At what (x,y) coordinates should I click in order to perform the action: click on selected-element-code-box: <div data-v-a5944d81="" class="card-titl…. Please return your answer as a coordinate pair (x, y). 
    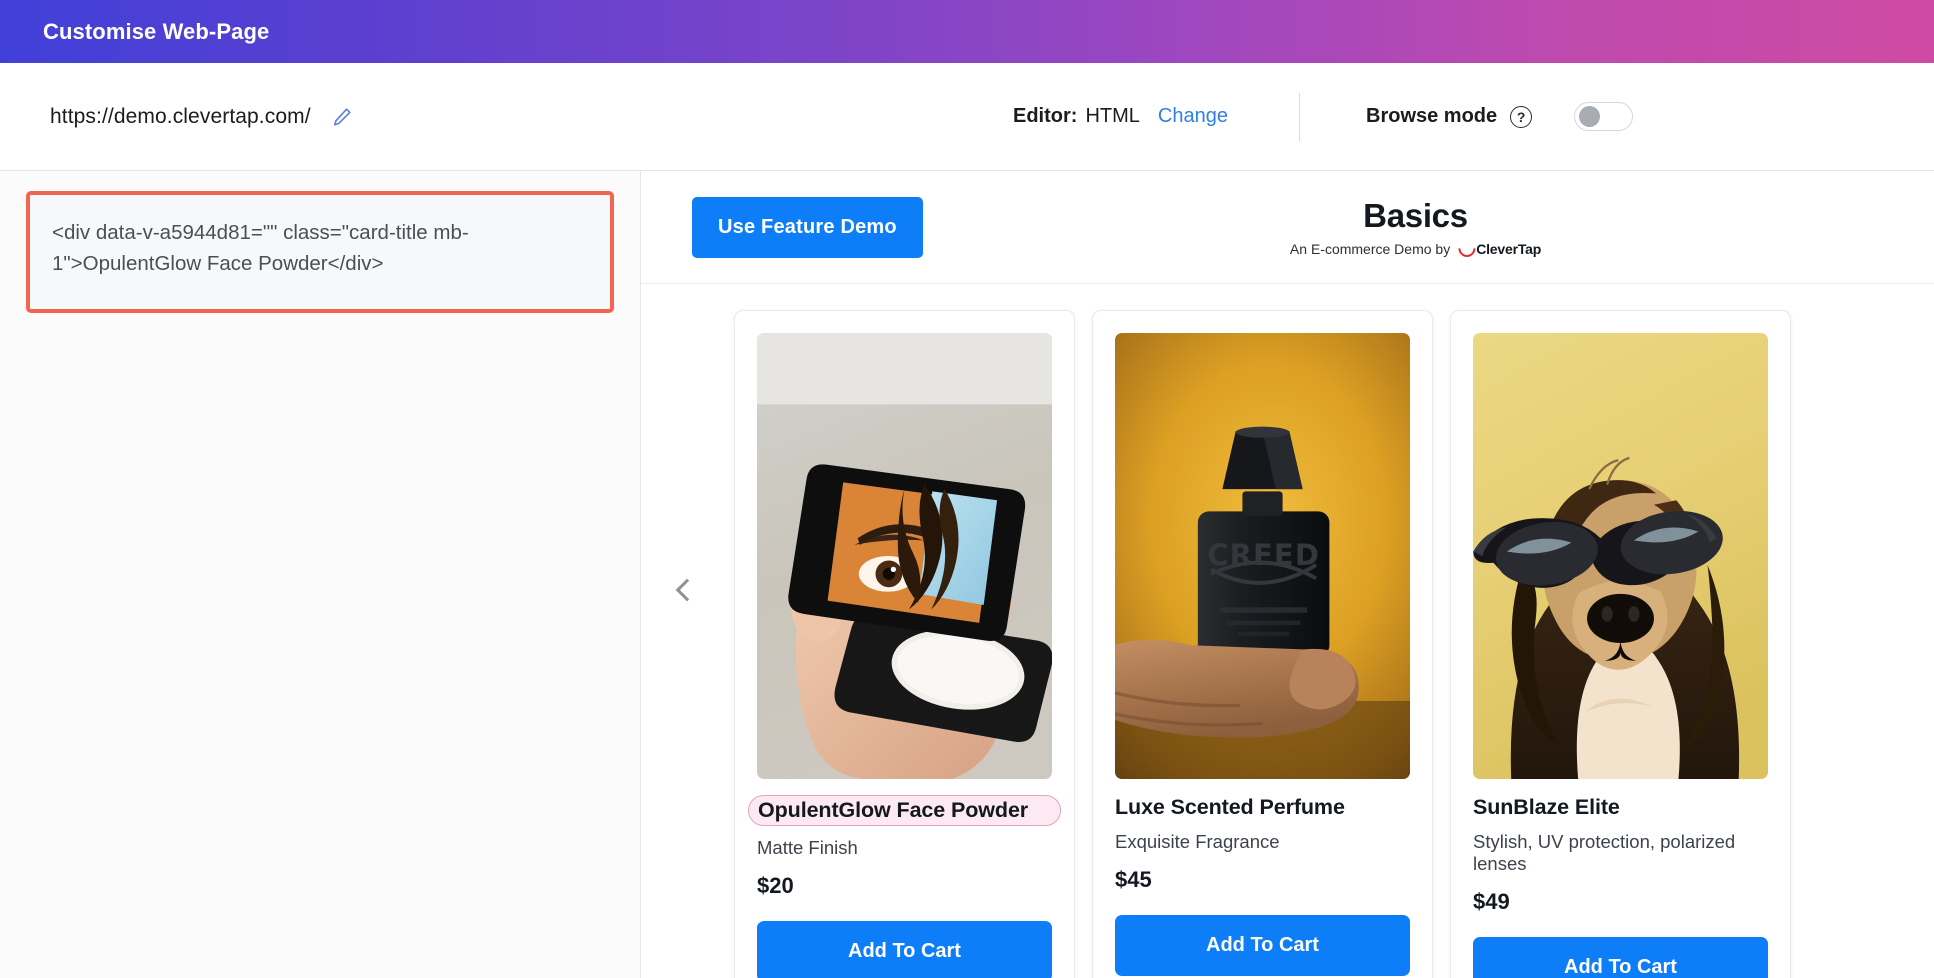
    Looking at the image, I should click on (320, 252).